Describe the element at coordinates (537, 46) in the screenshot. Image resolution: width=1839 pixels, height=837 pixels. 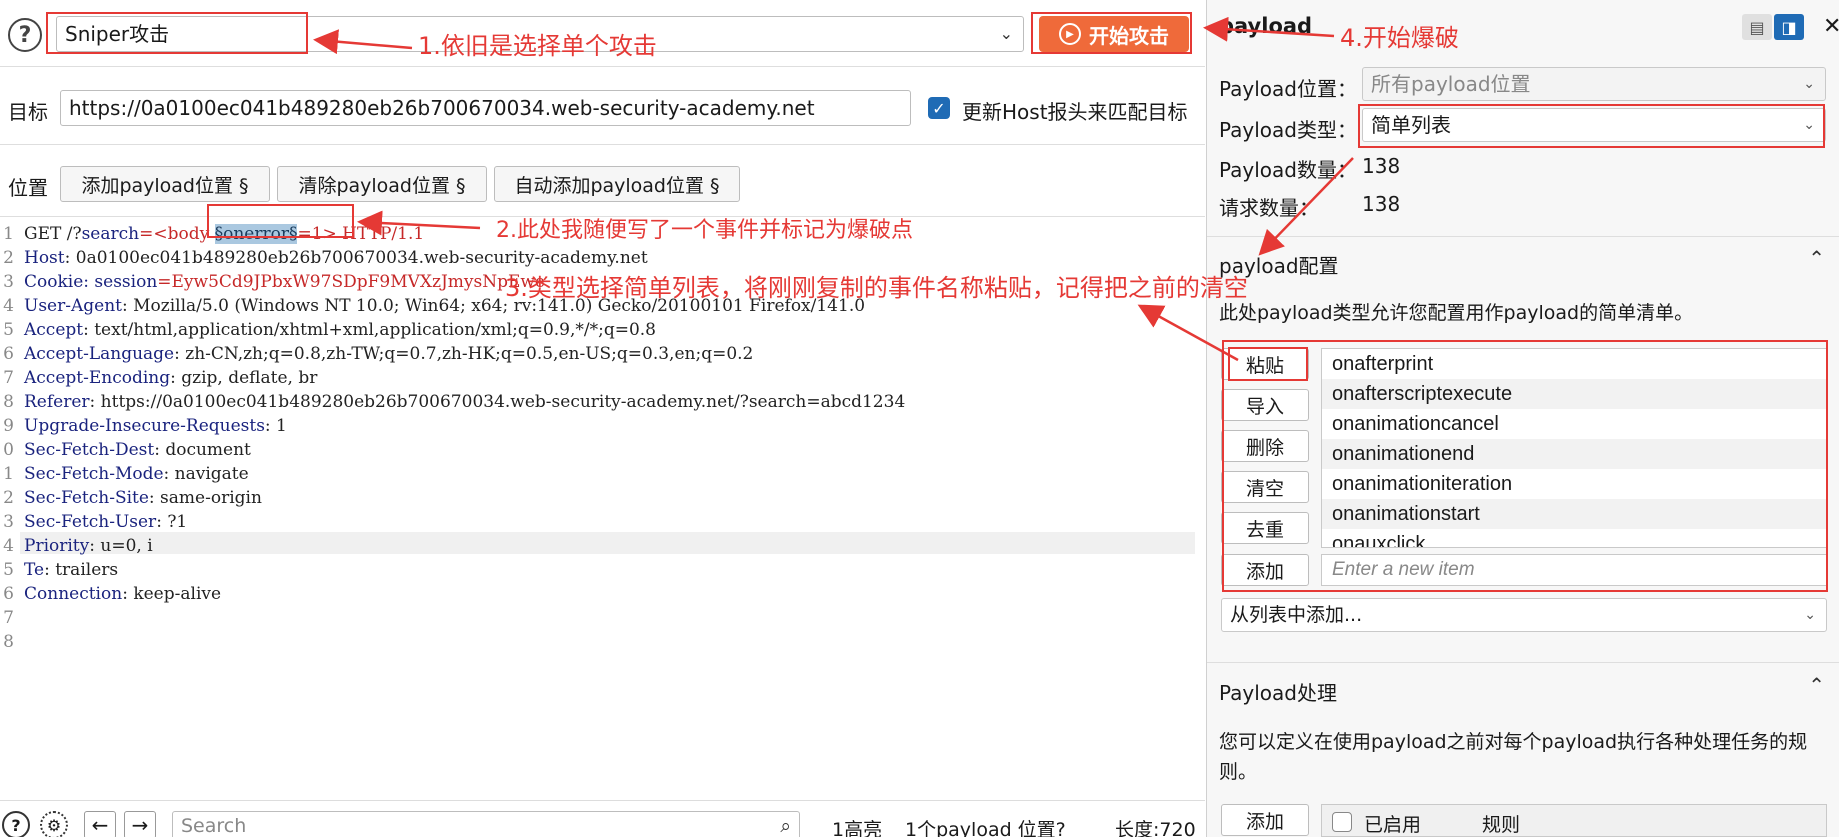
I see `annotation-1: 1.依旧是选择单个攻击` at that location.